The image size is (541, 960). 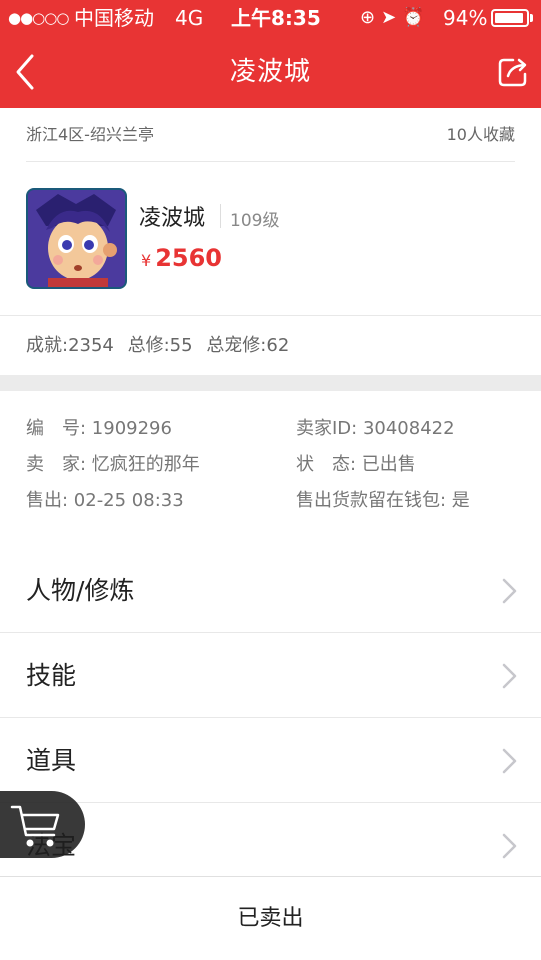 I want to click on listing-id: 编 号: 1909296, so click(x=99, y=428).